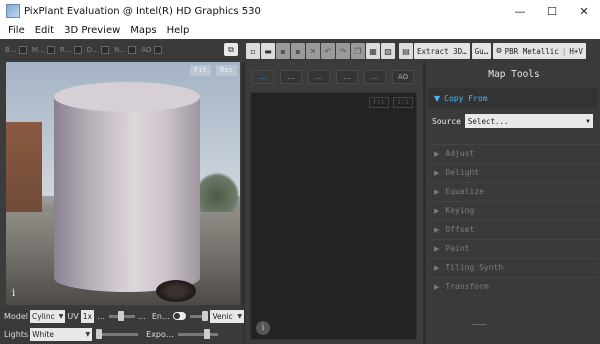  I want to click on base-checkbox, so click(22, 50).